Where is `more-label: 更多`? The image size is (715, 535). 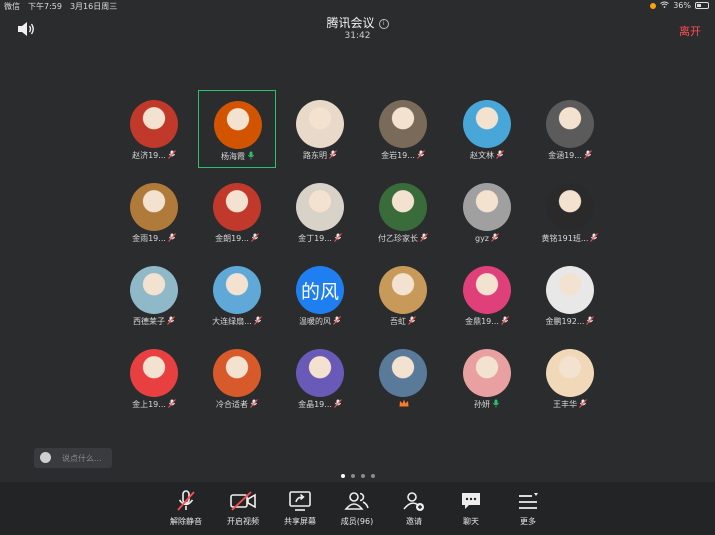
more-label: 更多 is located at coordinates (528, 521).